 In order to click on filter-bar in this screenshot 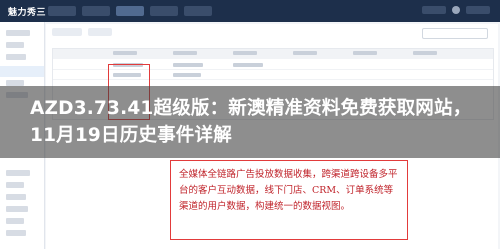, I will do `click(82, 32)`.